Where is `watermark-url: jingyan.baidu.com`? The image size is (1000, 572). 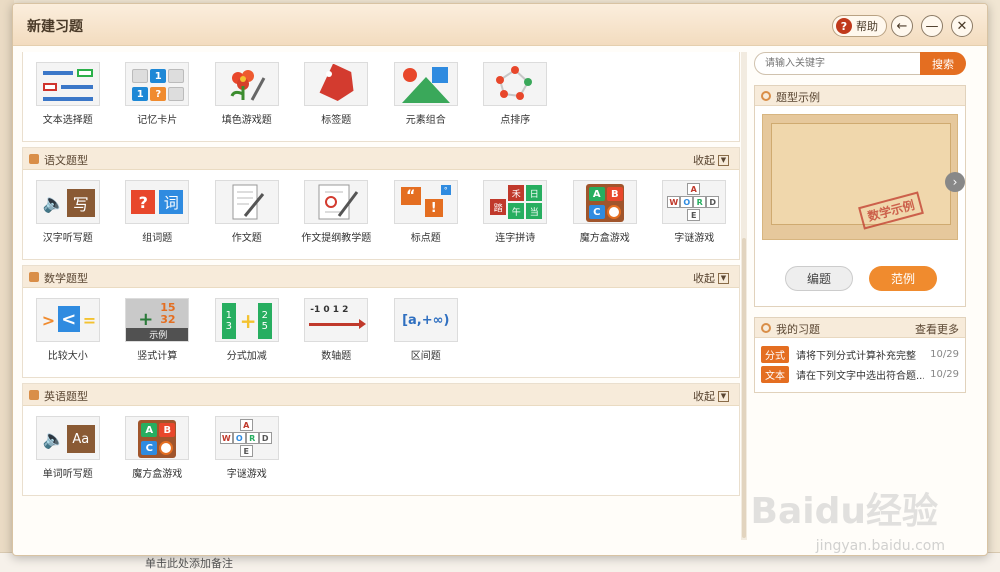 watermark-url: jingyan.baidu.com is located at coordinates (880, 546).